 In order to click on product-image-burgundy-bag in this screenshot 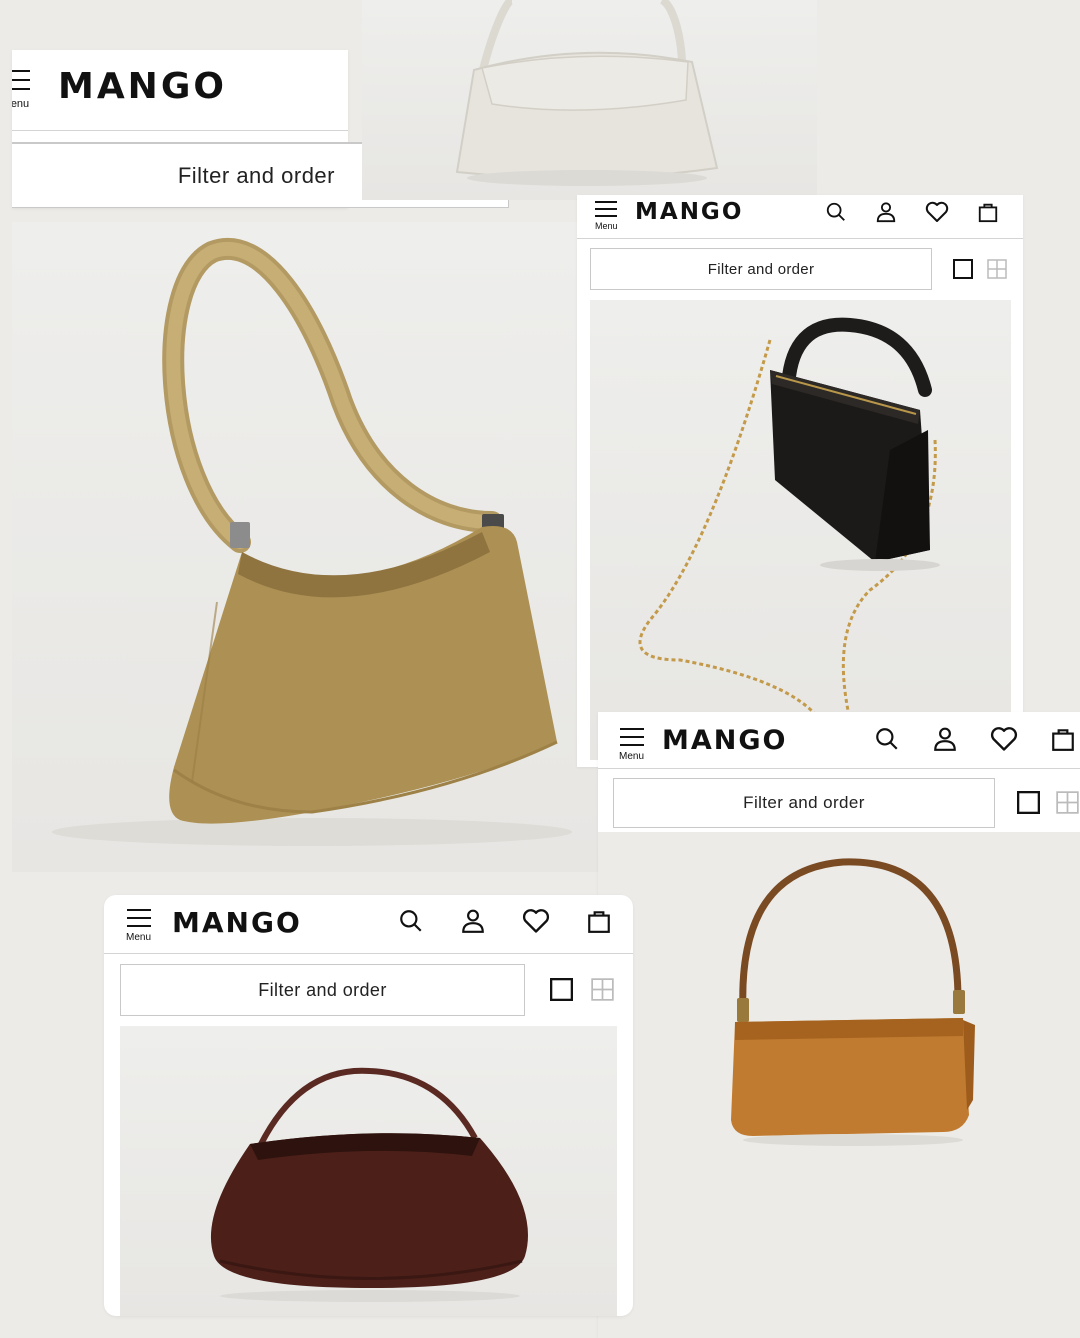, I will do `click(368, 1171)`.